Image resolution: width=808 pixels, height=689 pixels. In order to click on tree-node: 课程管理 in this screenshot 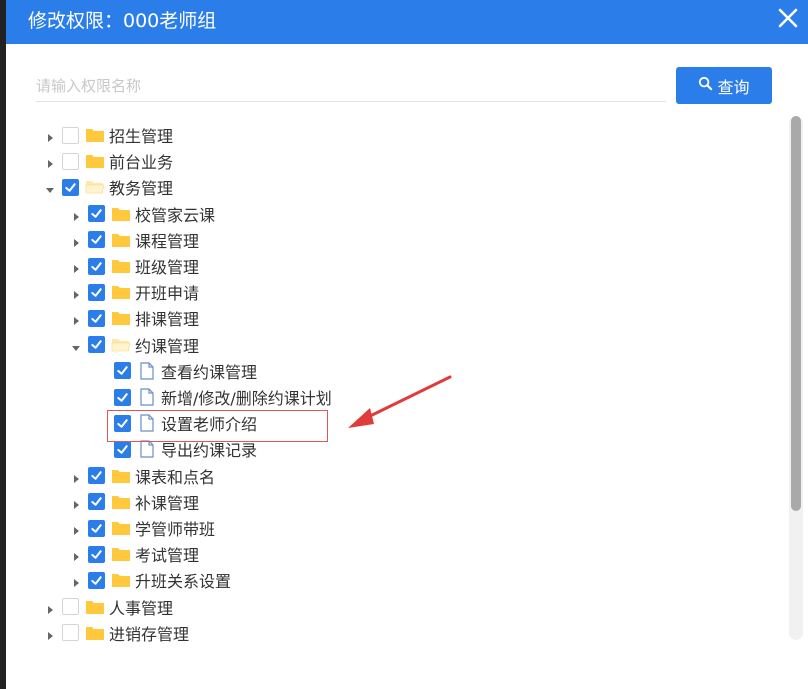, I will do `click(134, 240)`.